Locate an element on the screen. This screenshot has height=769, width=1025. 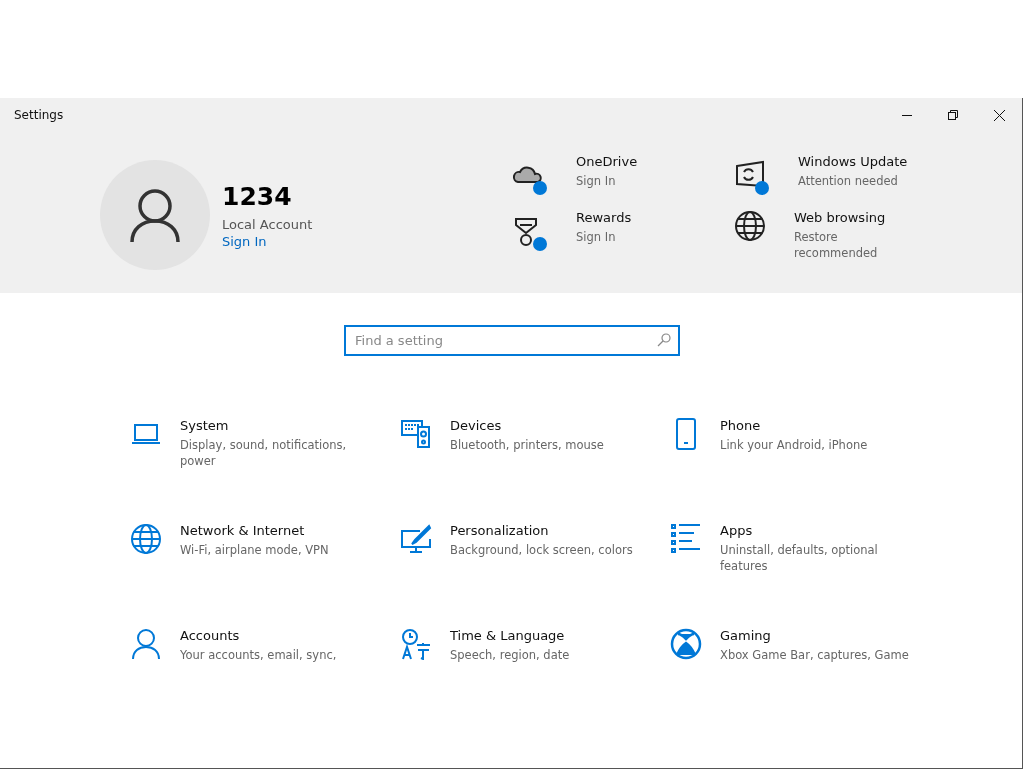
category-description: Bluetooth, printers, mouse is located at coordinates (527, 445).